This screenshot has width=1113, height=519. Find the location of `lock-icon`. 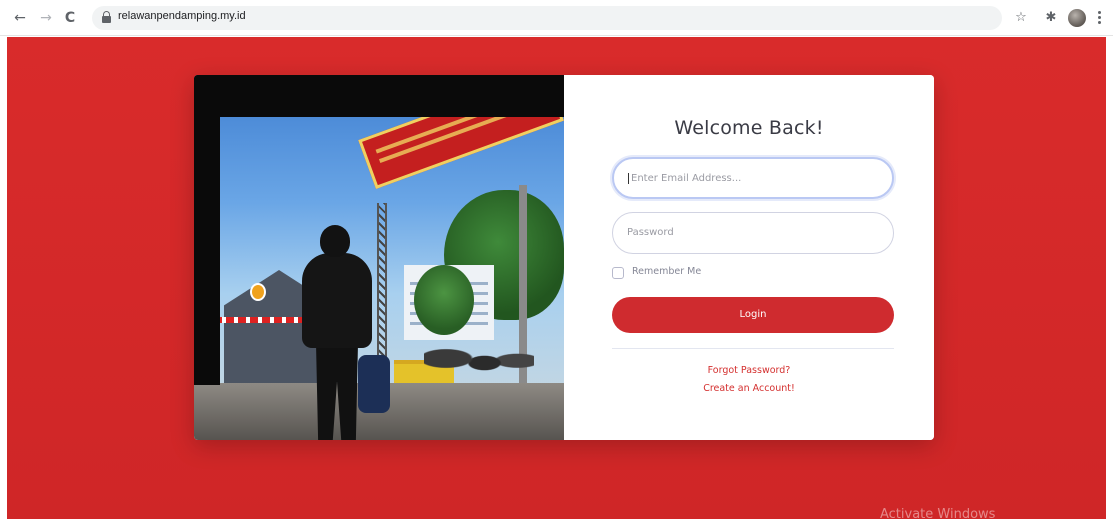

lock-icon is located at coordinates (106, 17).